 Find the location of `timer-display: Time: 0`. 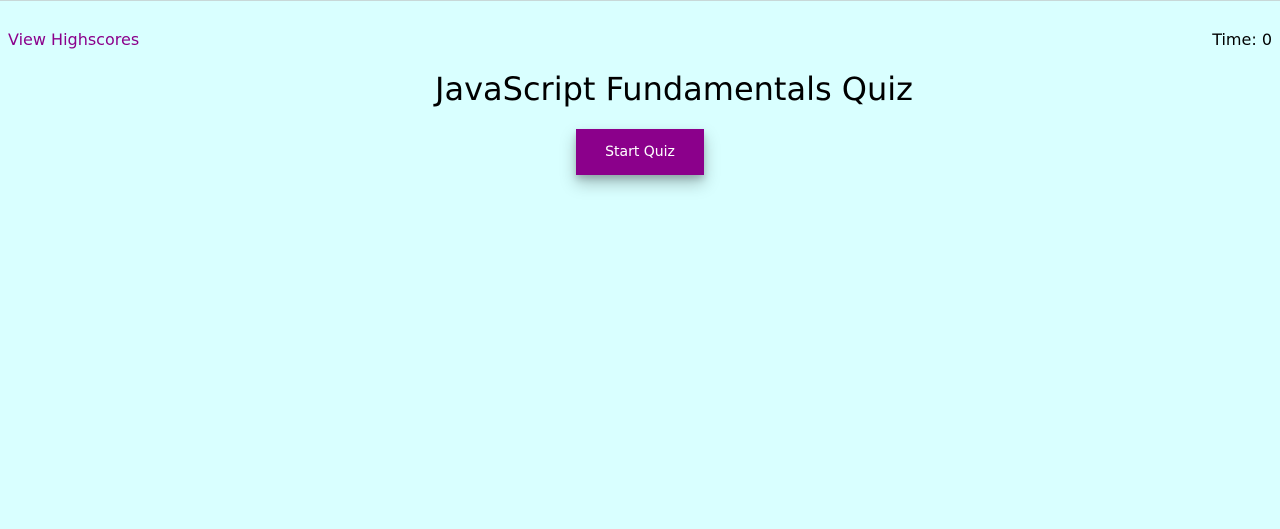

timer-display: Time: 0 is located at coordinates (1242, 39).